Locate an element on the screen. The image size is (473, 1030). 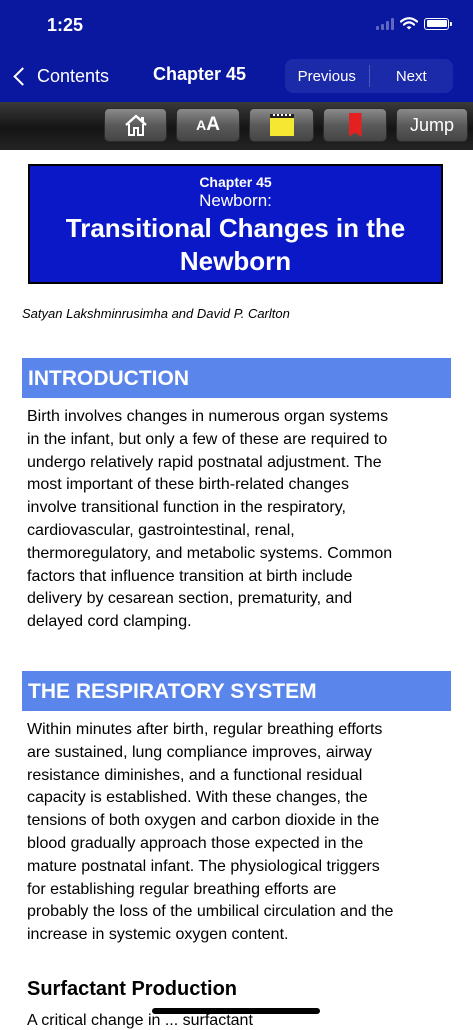
chapter-title-line-1: Transitional Changes in the is located at coordinates (235, 228).